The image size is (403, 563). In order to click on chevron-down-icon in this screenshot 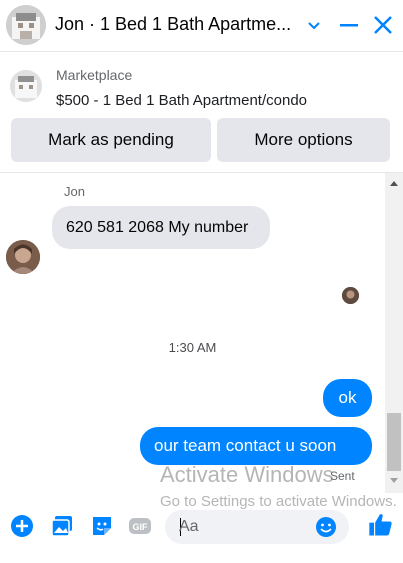, I will do `click(314, 25)`.